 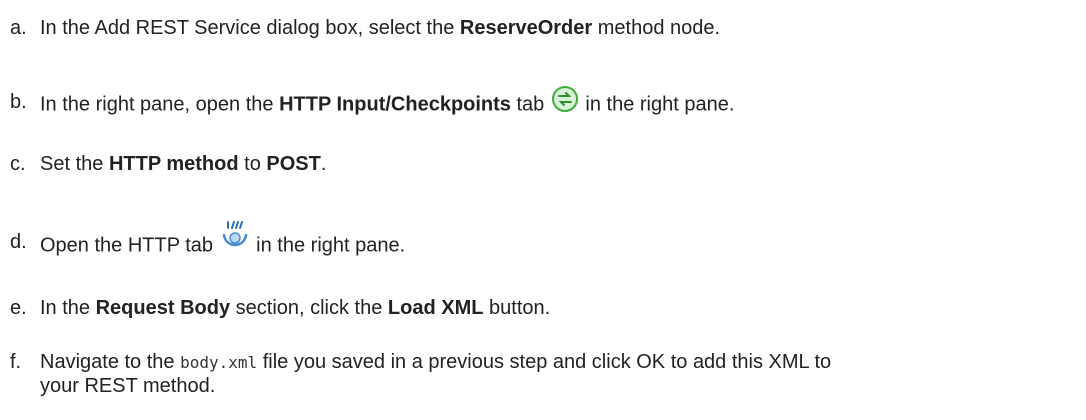 What do you see at coordinates (173, 164) in the screenshot?
I see `http-method-label: HTTP method` at bounding box center [173, 164].